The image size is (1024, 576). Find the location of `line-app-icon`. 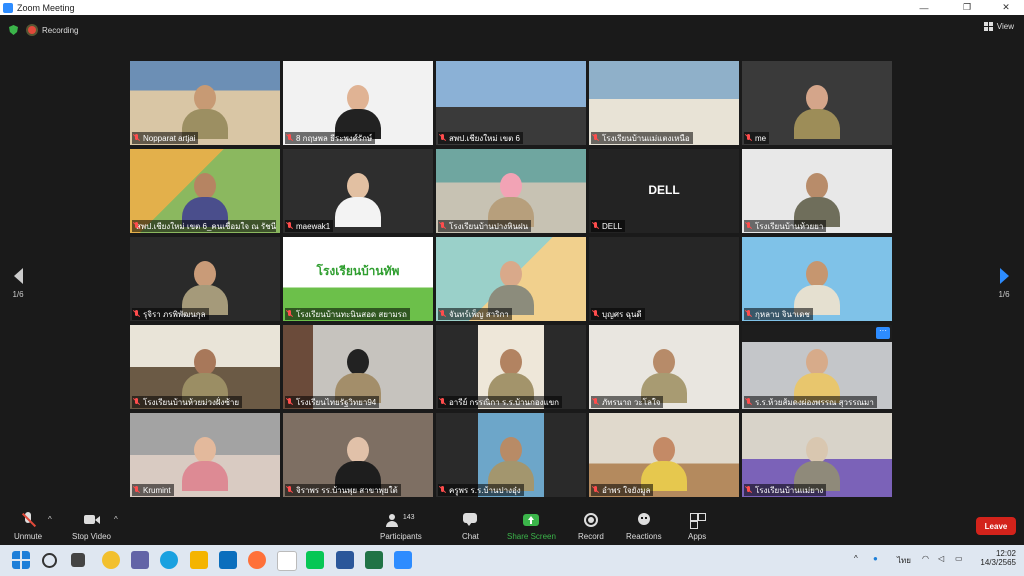

line-app-icon is located at coordinates (315, 560).